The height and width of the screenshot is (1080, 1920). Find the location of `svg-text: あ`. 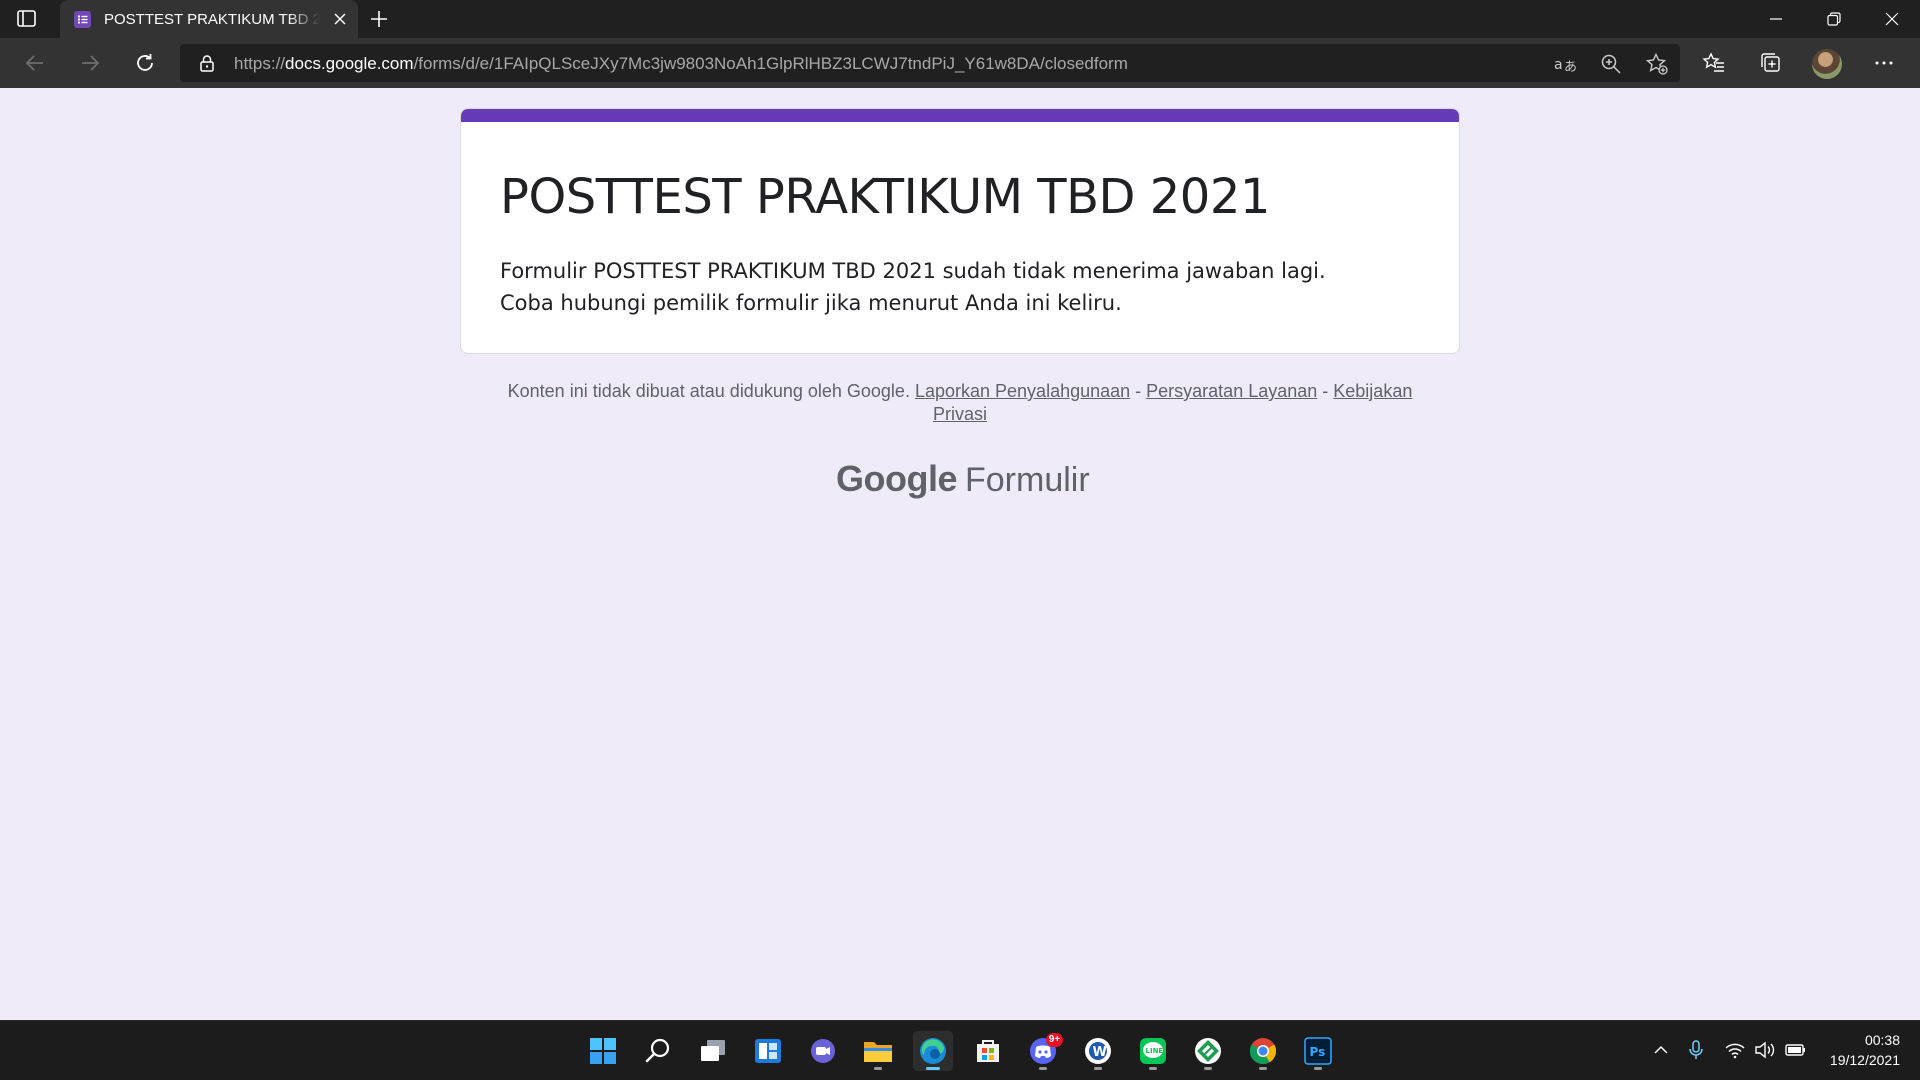

svg-text: あ is located at coordinates (1570, 67).